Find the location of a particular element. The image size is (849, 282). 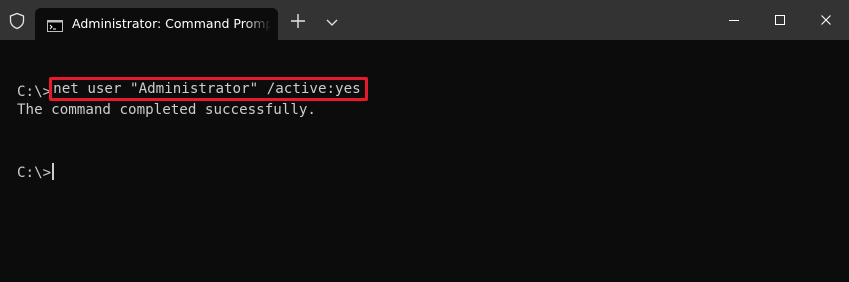

command-output: The command completed successfully. is located at coordinates (166, 110).